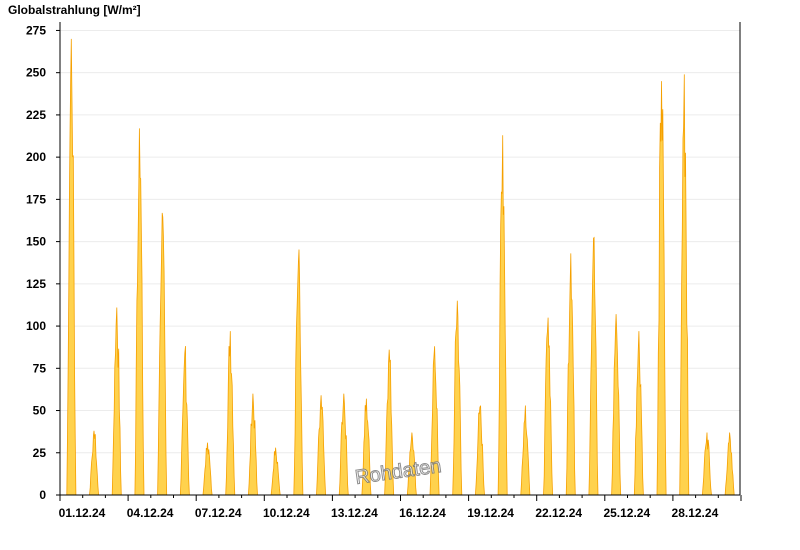  What do you see at coordinates (558, 513) in the screenshot?
I see `x-tick-label: 22.12.24` at bounding box center [558, 513].